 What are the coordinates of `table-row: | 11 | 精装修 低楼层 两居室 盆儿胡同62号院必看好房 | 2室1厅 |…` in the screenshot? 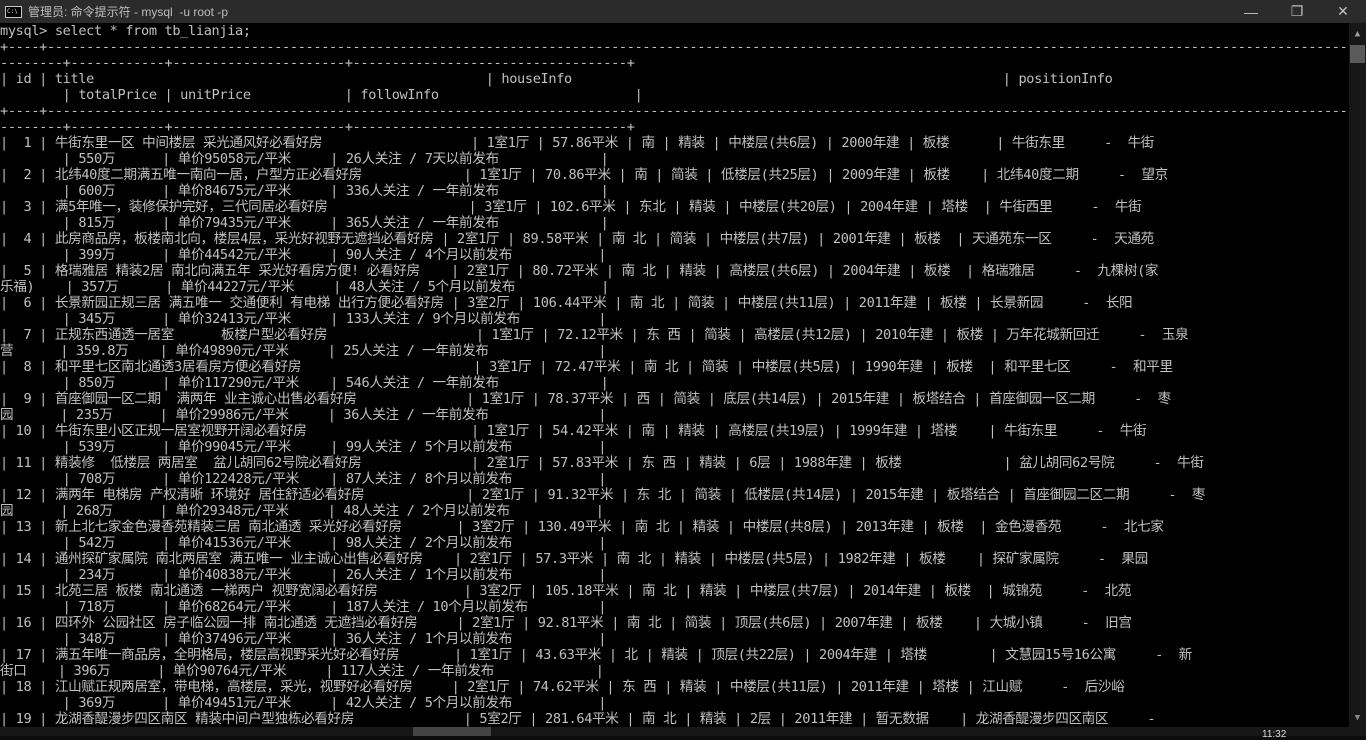 It's located at (602, 463).